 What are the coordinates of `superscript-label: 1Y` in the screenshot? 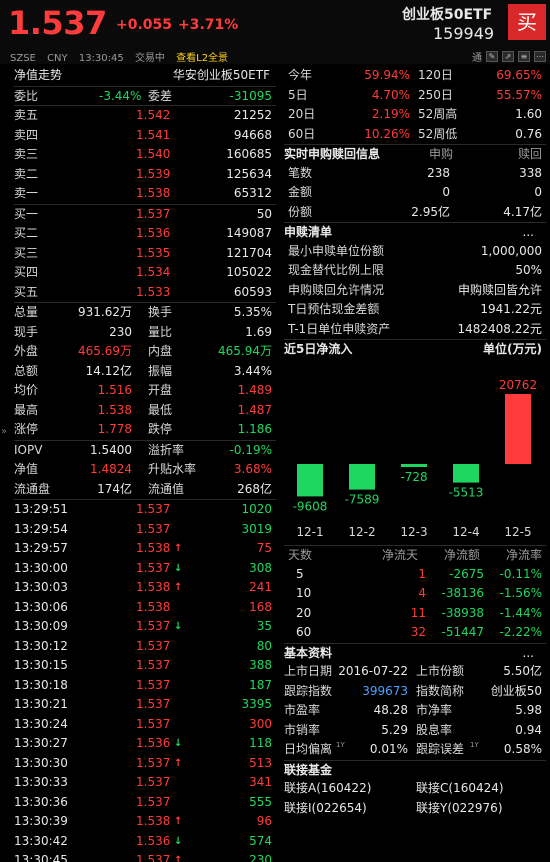 It's located at (340, 745).